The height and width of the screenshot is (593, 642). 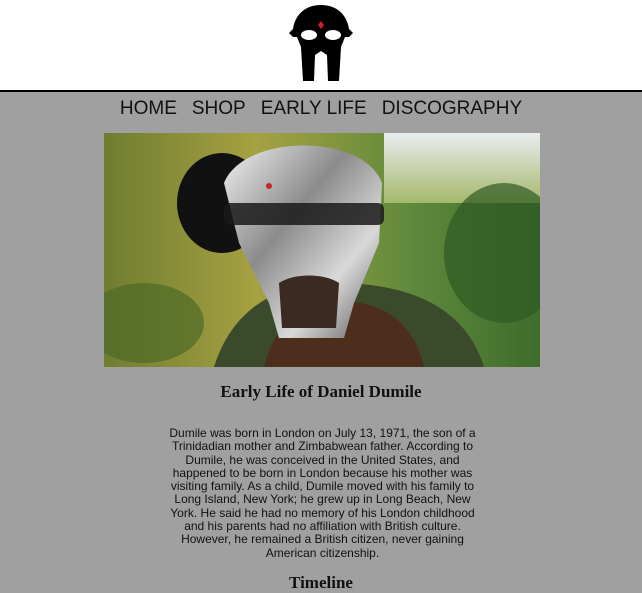 I want to click on main-nav: HOME SHOP EARLY LIFE DISCOGRAPHY, so click(x=321, y=109).